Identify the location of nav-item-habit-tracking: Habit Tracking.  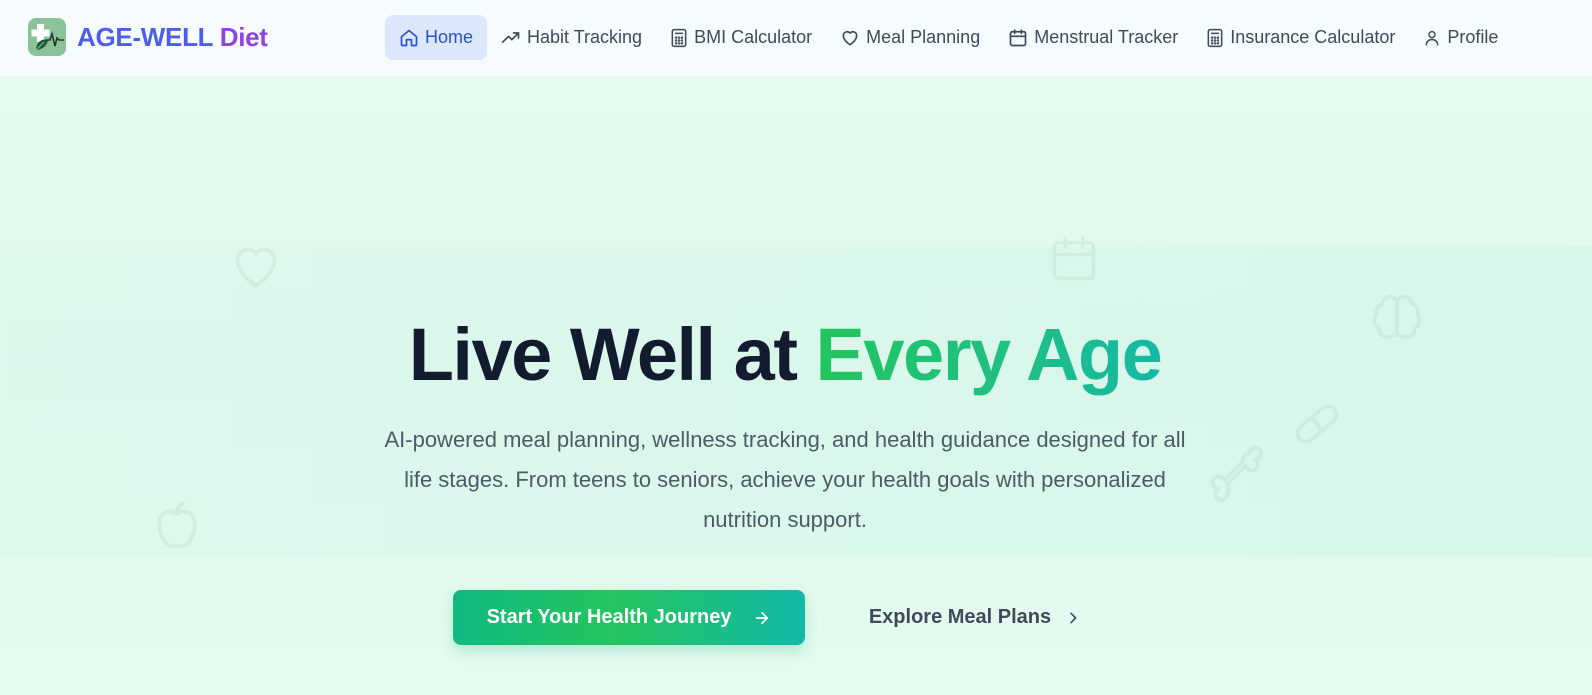
(571, 37).